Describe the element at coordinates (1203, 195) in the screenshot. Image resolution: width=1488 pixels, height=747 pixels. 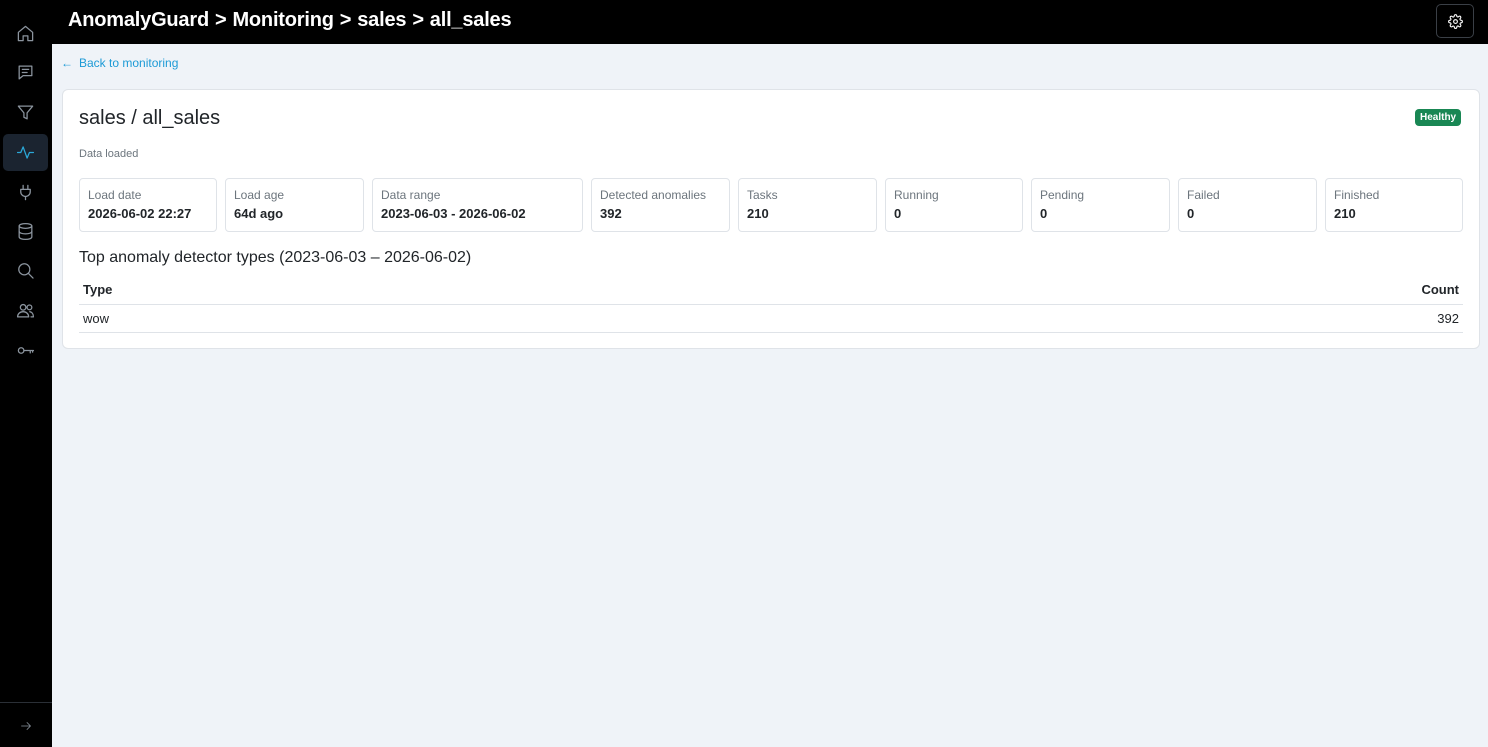
I see `stat-label: Failed` at that location.